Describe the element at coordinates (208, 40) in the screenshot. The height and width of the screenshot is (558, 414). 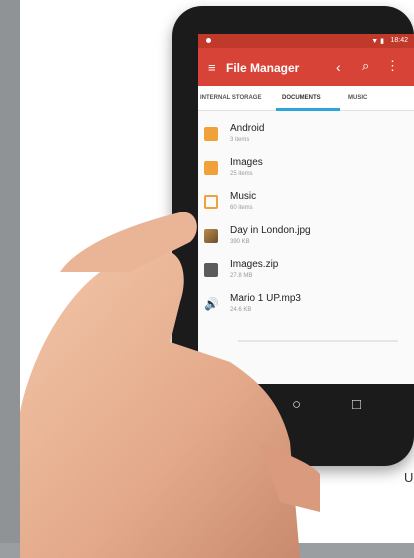
I see `notification-dot-icon` at that location.